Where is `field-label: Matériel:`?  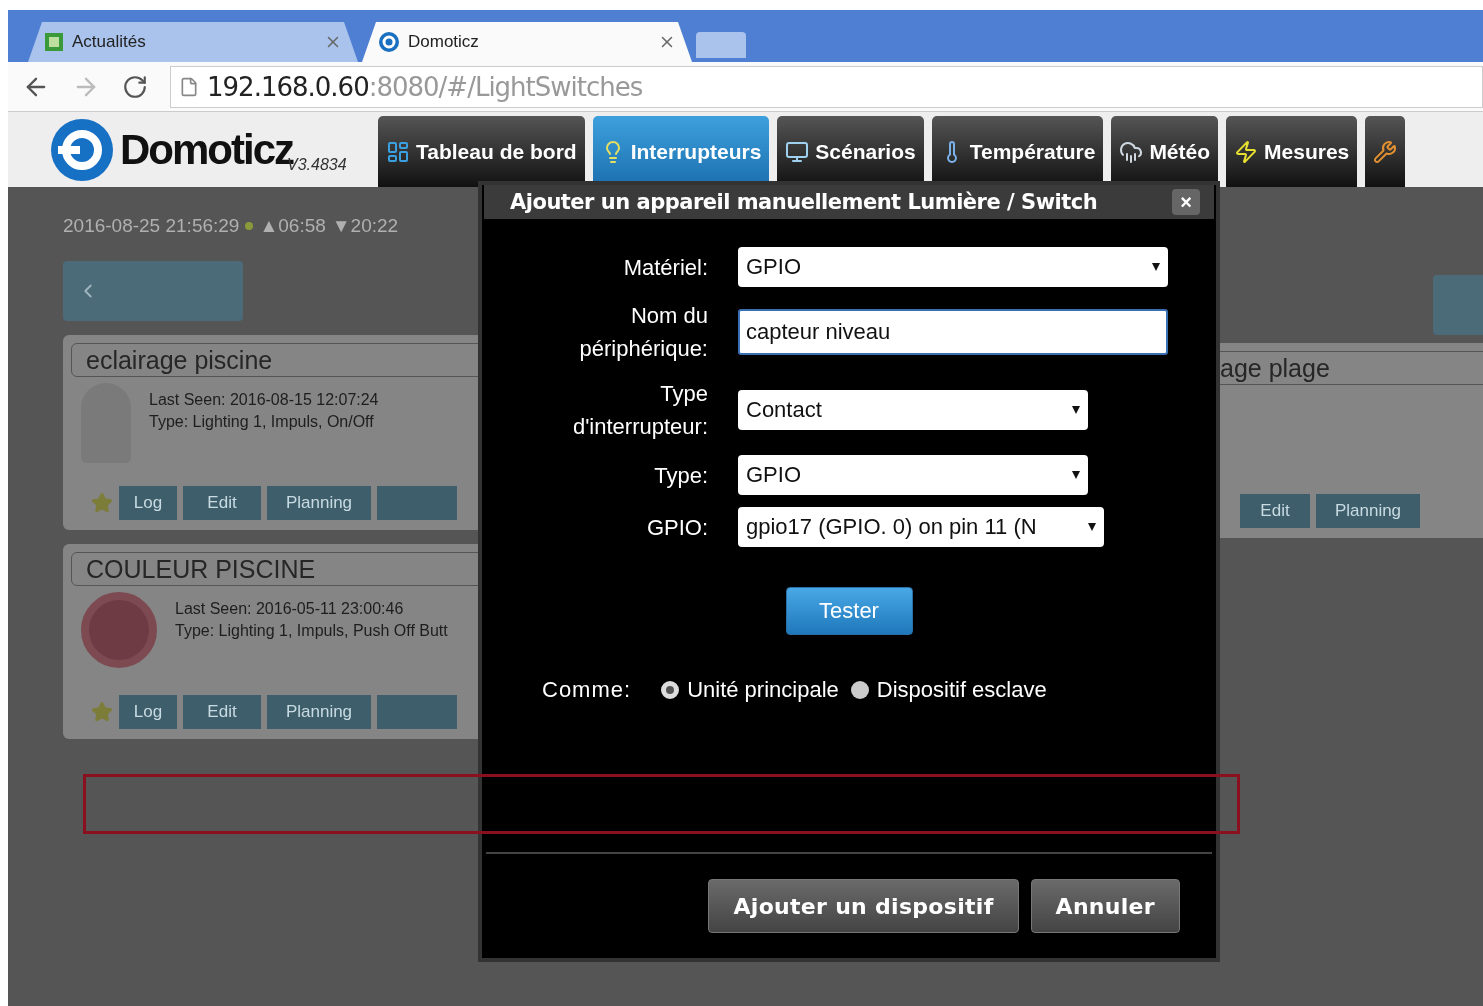 field-label: Matériel: is located at coordinates (665, 267).